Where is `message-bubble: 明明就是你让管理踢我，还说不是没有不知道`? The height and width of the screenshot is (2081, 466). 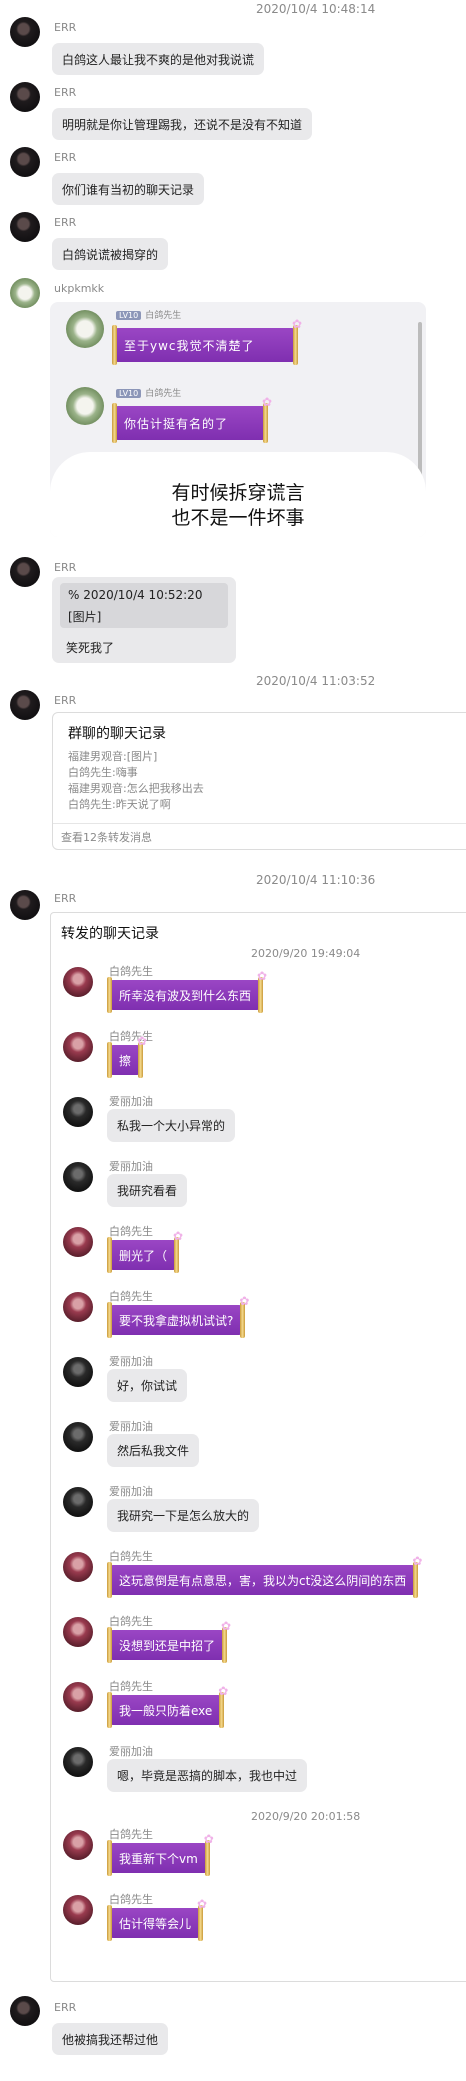 message-bubble: 明明就是你让管理踢我，还说不是没有不知道 is located at coordinates (182, 124).